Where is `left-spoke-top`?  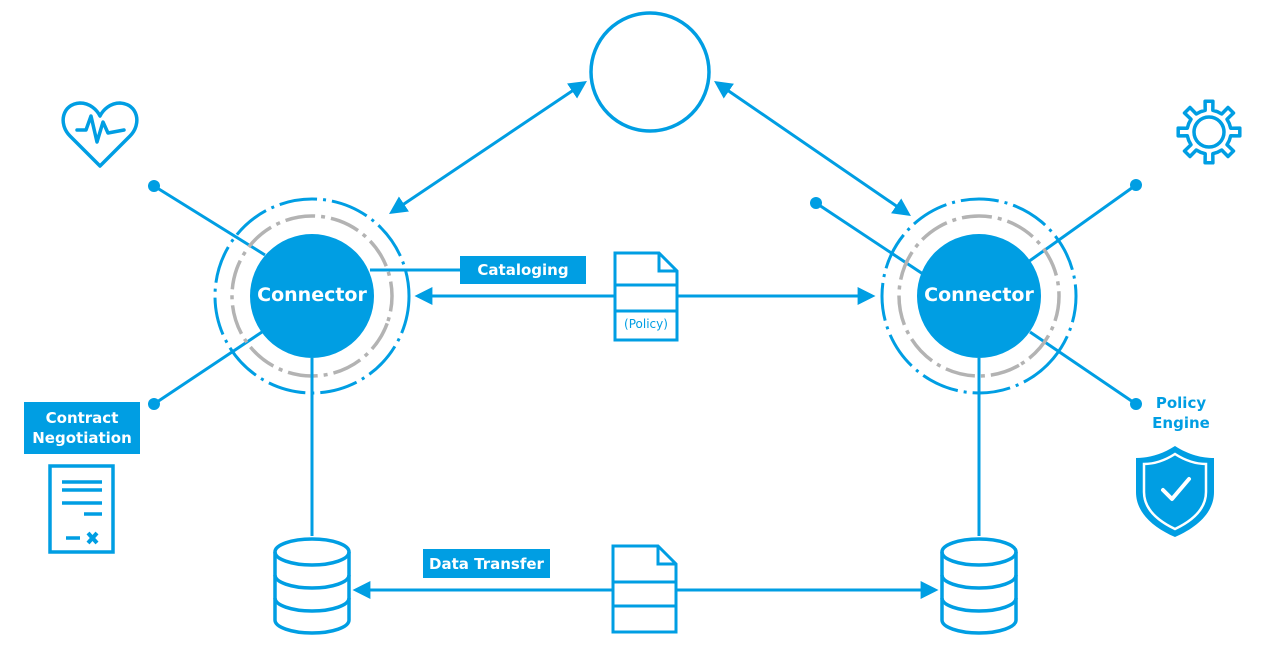
left-spoke-top is located at coordinates (209, 220).